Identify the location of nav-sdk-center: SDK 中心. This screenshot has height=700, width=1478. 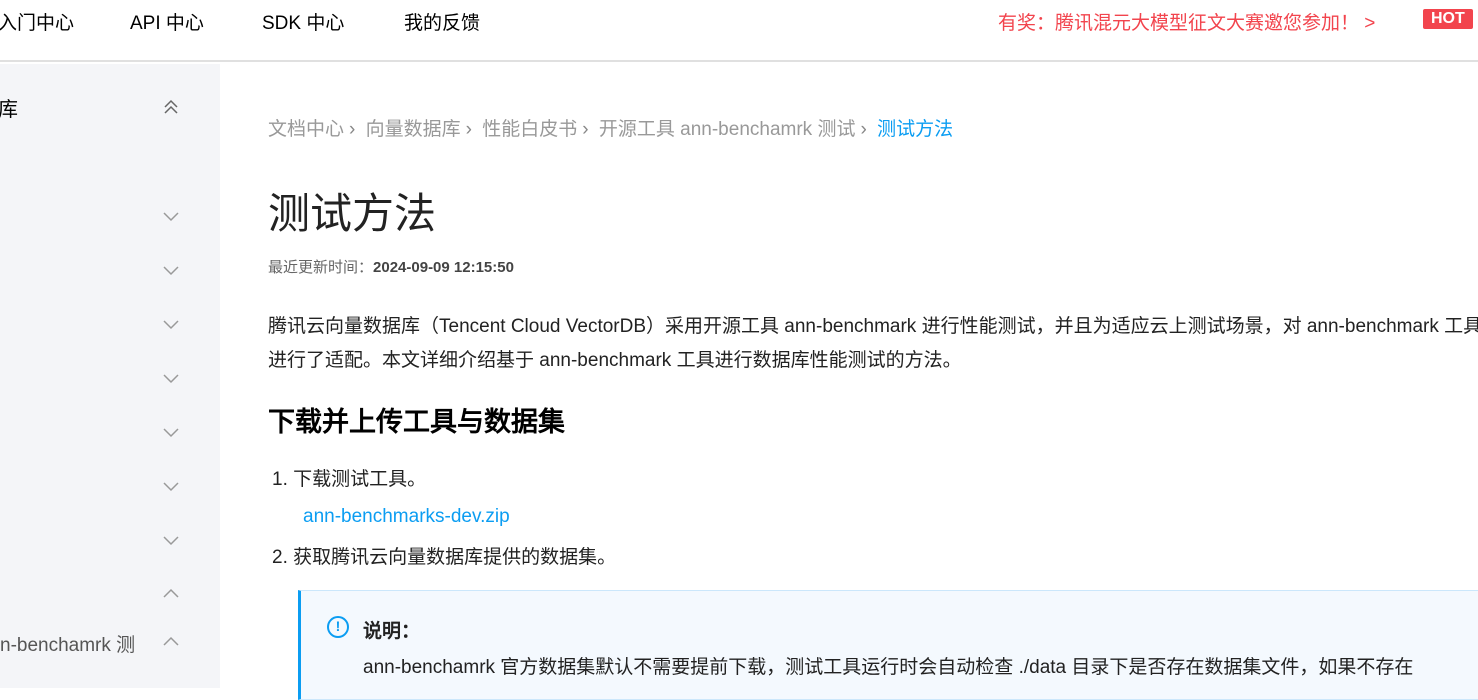
(303, 21).